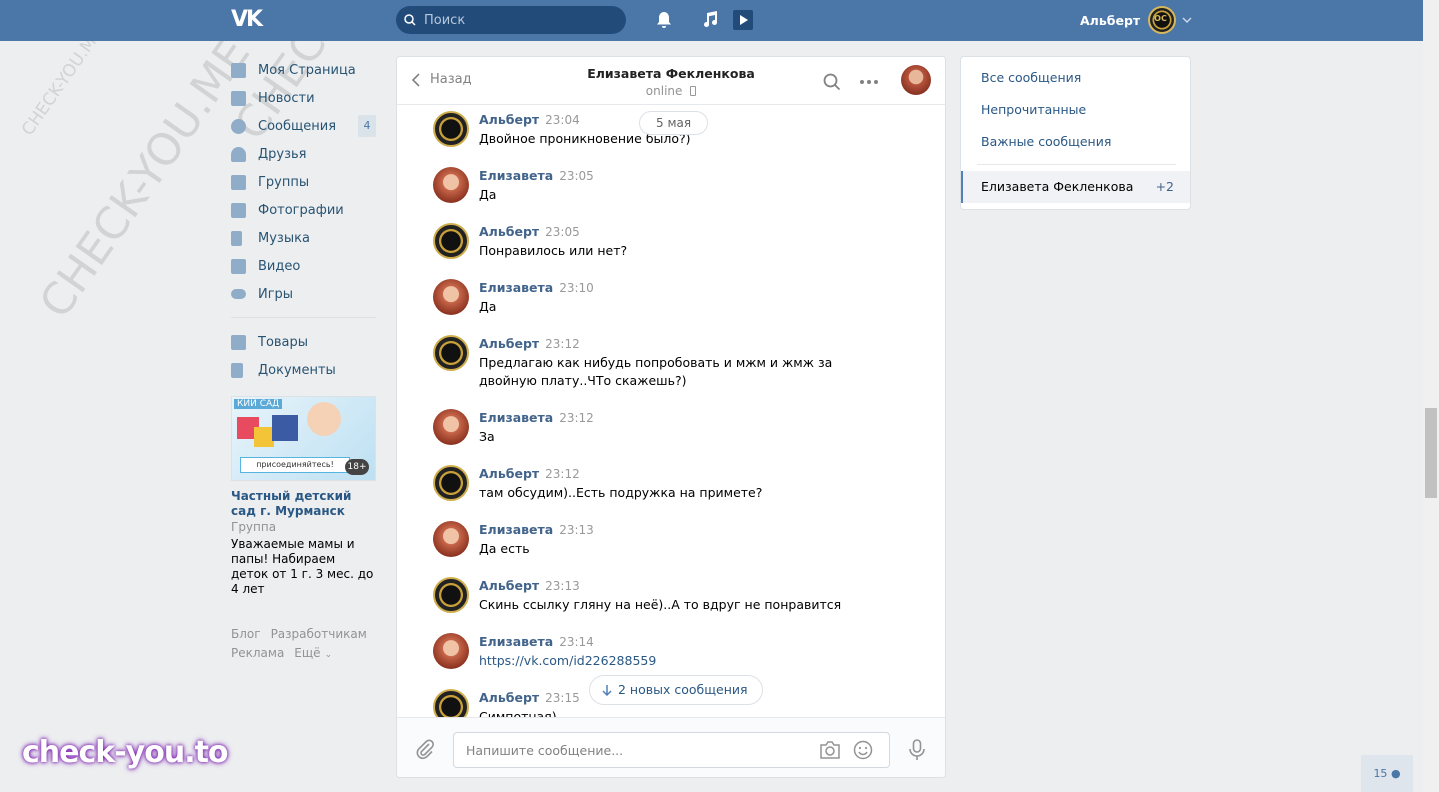 The width and height of the screenshot is (1439, 792). Describe the element at coordinates (1431, 396) in the screenshot. I see `page-scrollbar` at that location.